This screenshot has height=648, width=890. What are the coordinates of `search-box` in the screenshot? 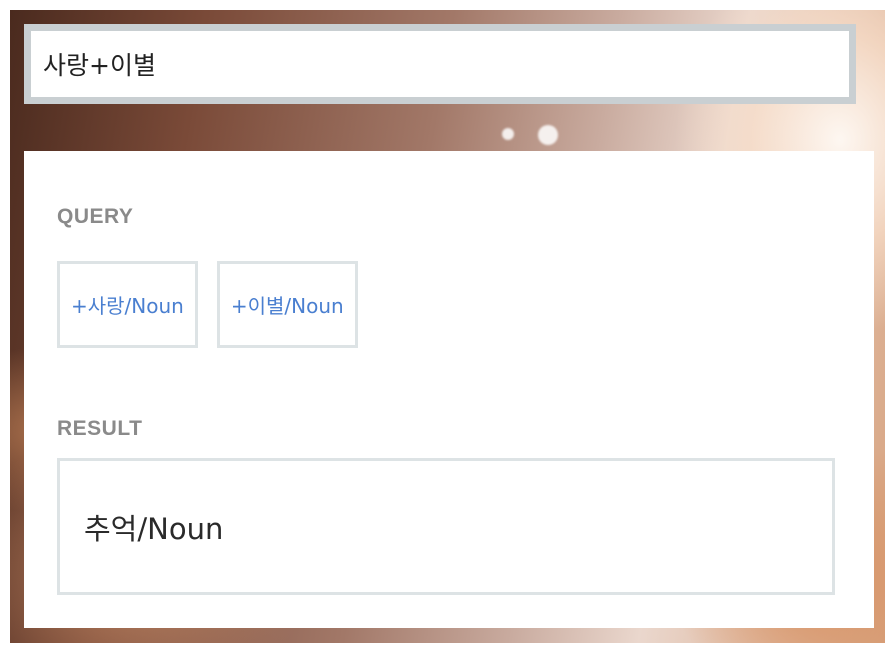 It's located at (440, 64).